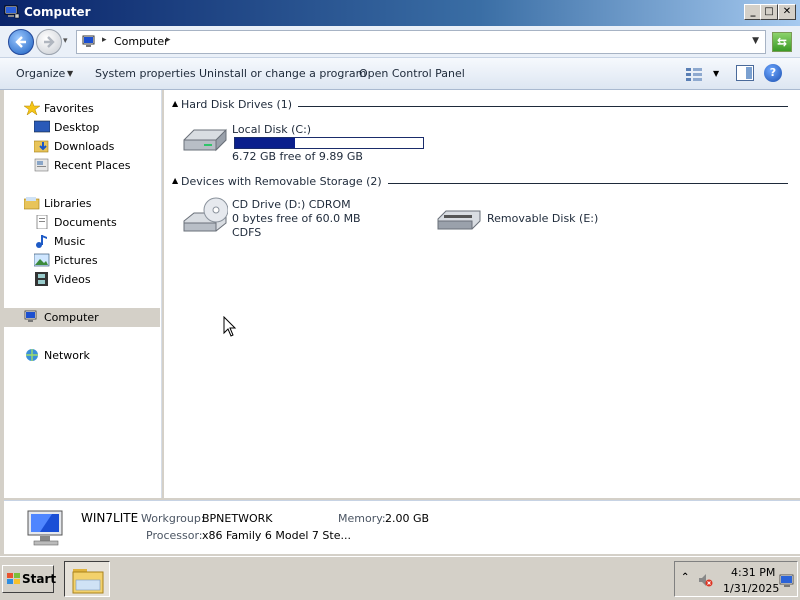 The height and width of the screenshot is (600, 800). What do you see at coordinates (41, 146) in the screenshot?
I see `downloads-folder-icon` at bounding box center [41, 146].